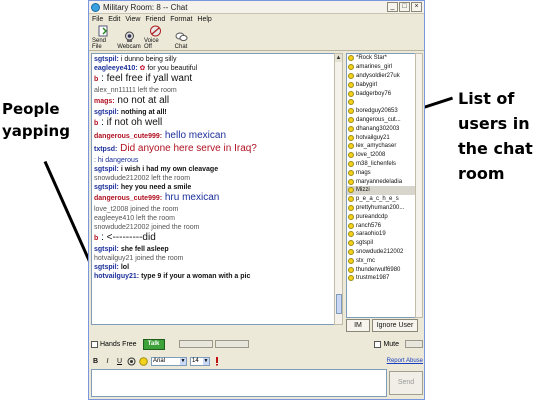 The width and height of the screenshot is (547, 400). What do you see at coordinates (381, 199) in the screenshot?
I see `user-list-item: p_e_a_c_h_e_s` at bounding box center [381, 199].